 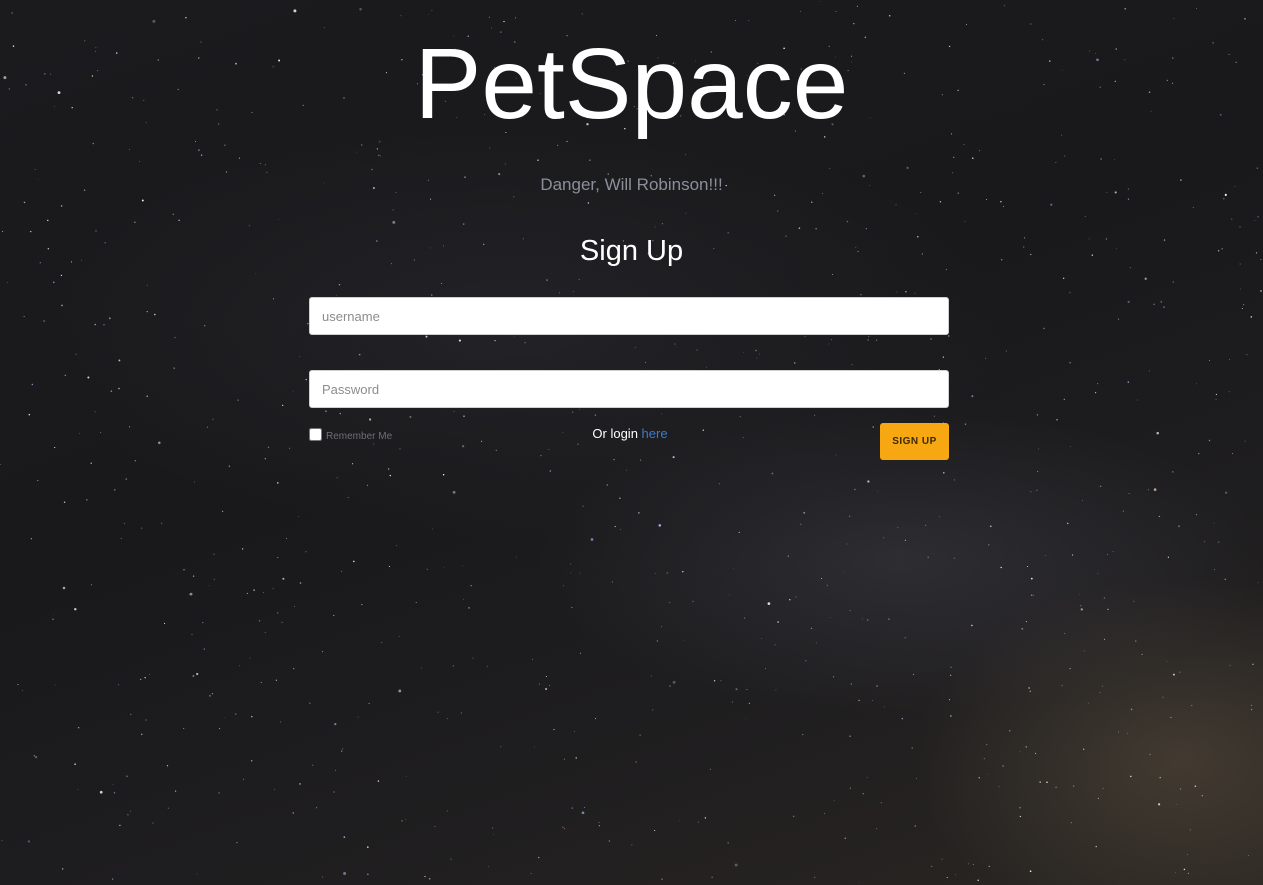 I want to click on login-link: here, so click(x=655, y=433).